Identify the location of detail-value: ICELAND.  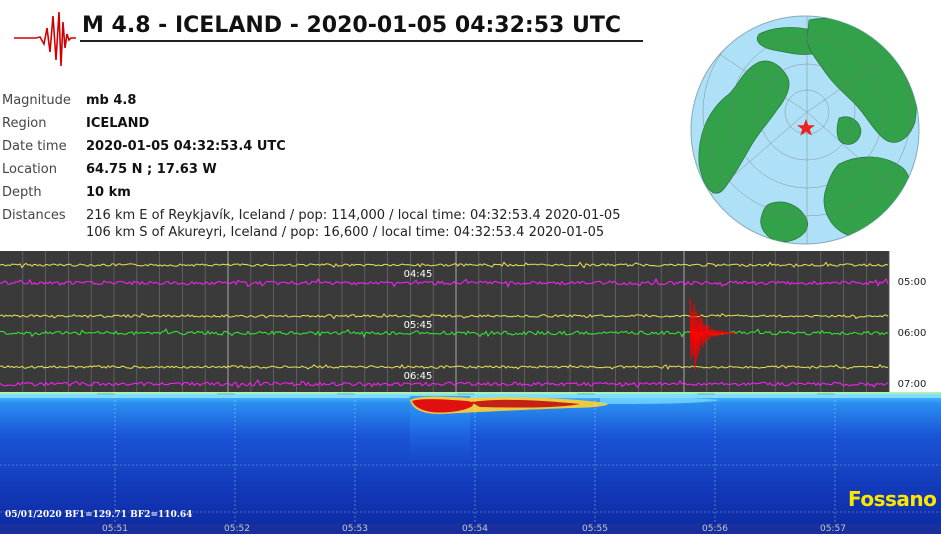
(118, 123).